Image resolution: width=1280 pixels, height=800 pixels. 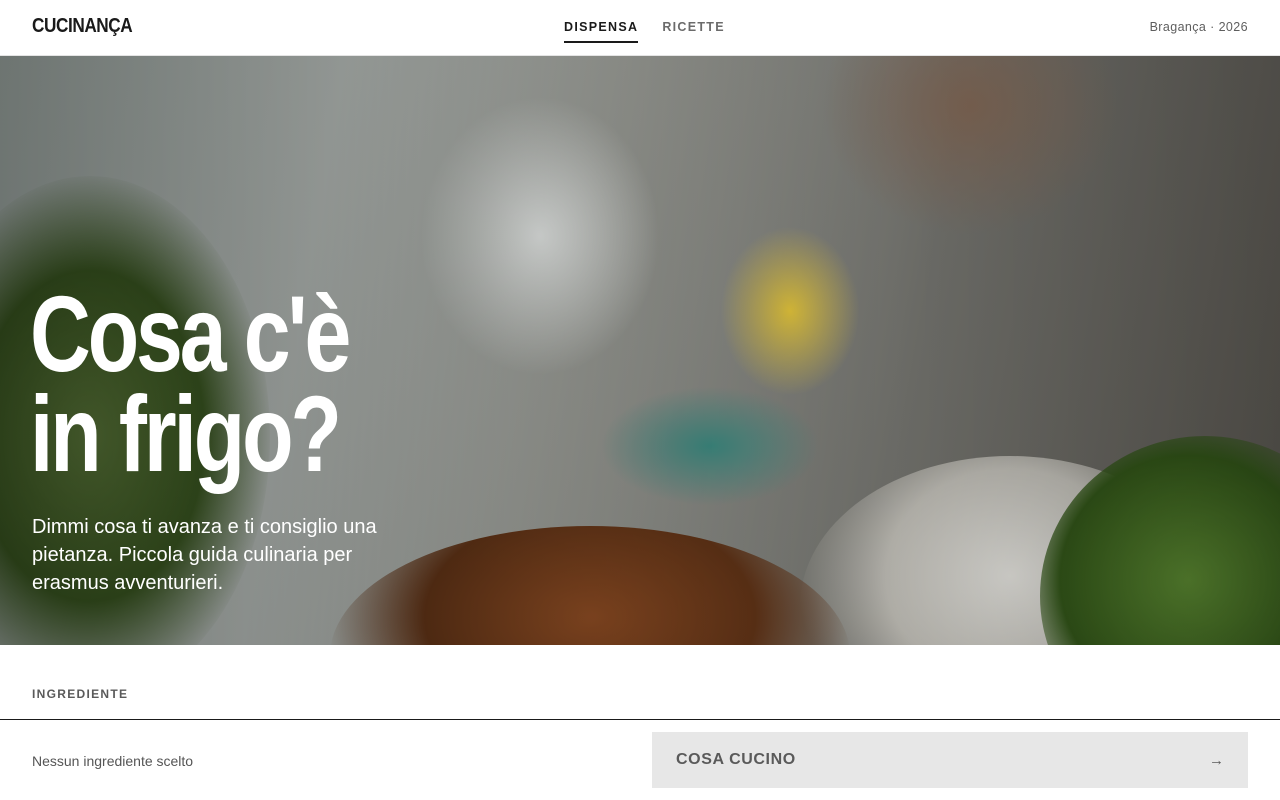 I want to click on cook-button: COSA CUCINO →, so click(x=950, y=760).